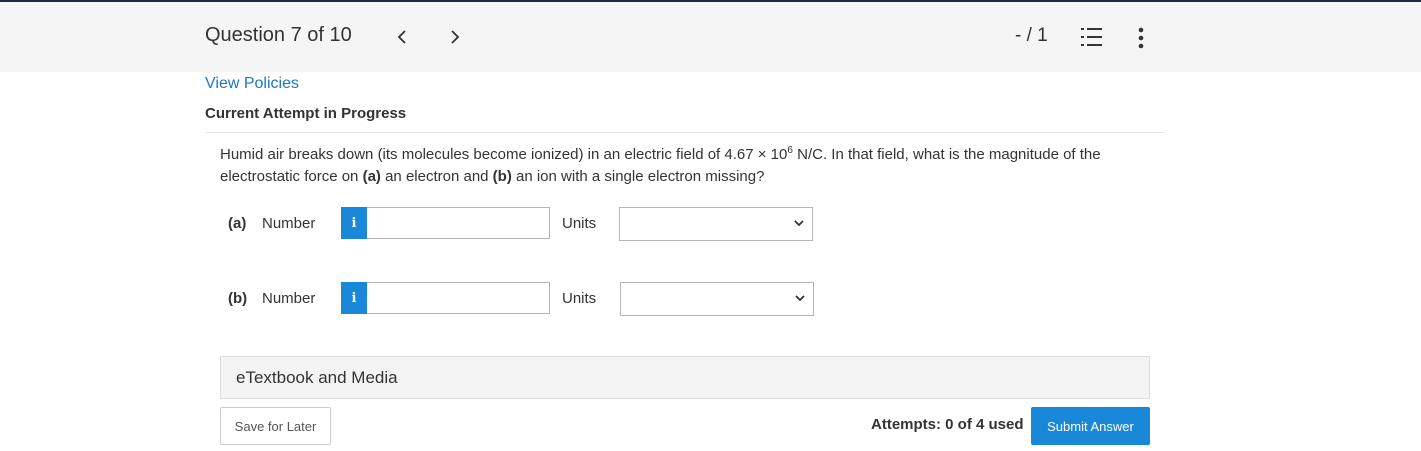  Describe the element at coordinates (947, 424) in the screenshot. I see `attempts-counter: Attempts: 0 of 4 used` at that location.